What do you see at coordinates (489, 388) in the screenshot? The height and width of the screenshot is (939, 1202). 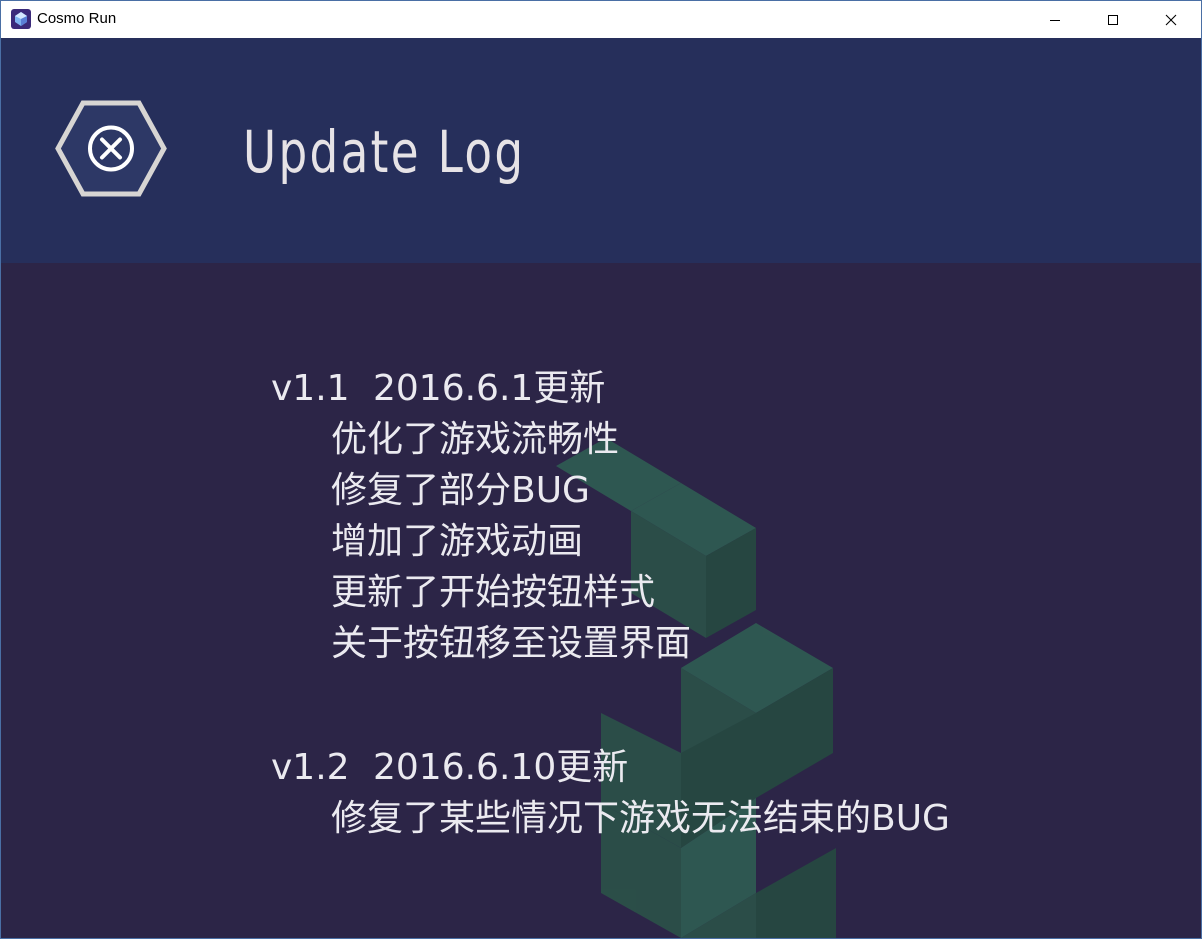 I see `version-date: 2016.6.1更新` at bounding box center [489, 388].